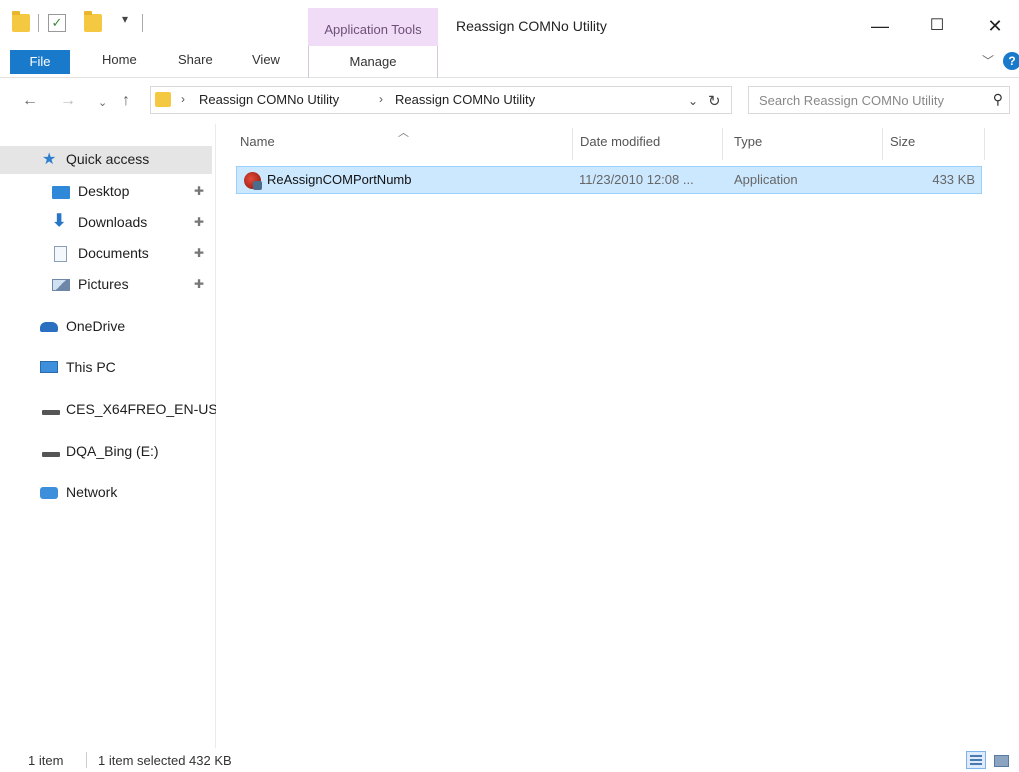 The image size is (1019, 772). What do you see at coordinates (693, 101) in the screenshot?
I see `chevron-down-icon: ⌄` at bounding box center [693, 101].